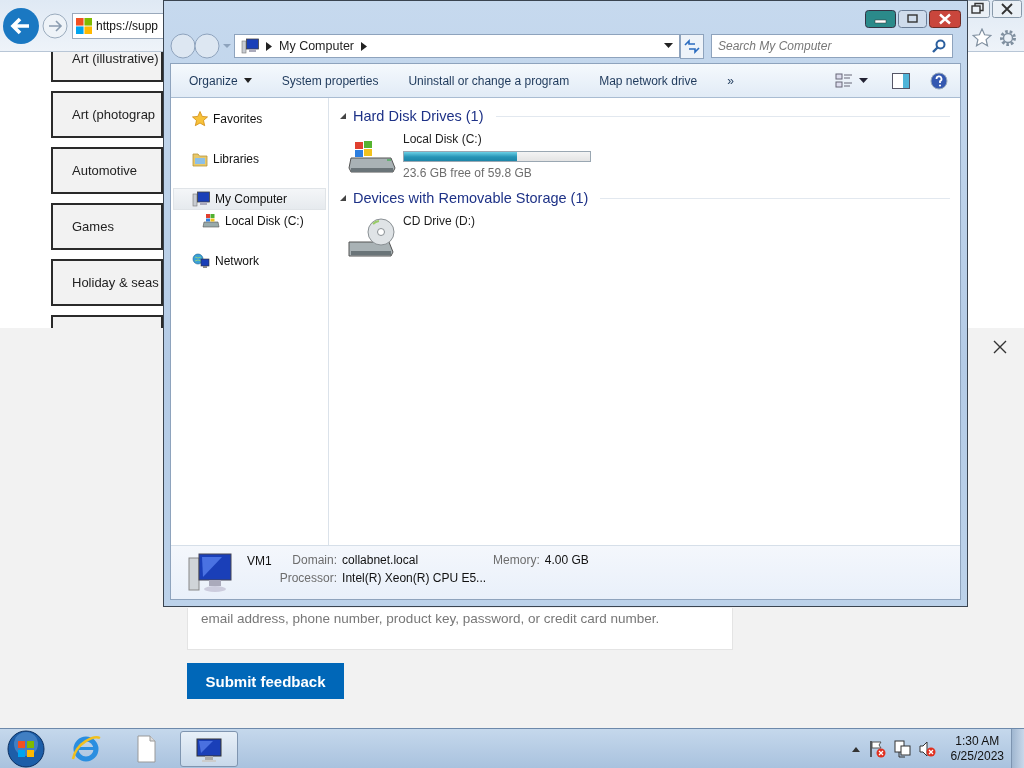 The width and height of the screenshot is (1024, 768). Describe the element at coordinates (876, 748) in the screenshot. I see `flag-icon` at that location.